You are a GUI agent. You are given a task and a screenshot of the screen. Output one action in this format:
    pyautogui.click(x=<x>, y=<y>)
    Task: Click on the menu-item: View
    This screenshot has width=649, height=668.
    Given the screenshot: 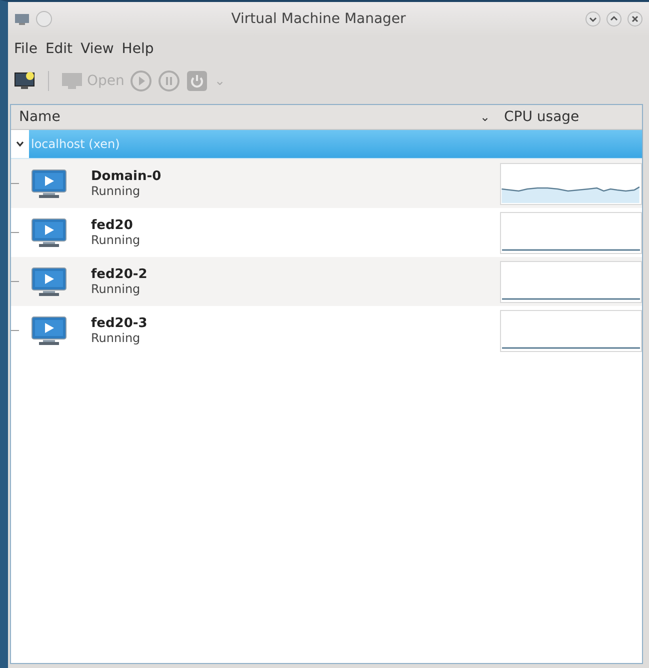 What is the action you would take?
    pyautogui.click(x=97, y=49)
    